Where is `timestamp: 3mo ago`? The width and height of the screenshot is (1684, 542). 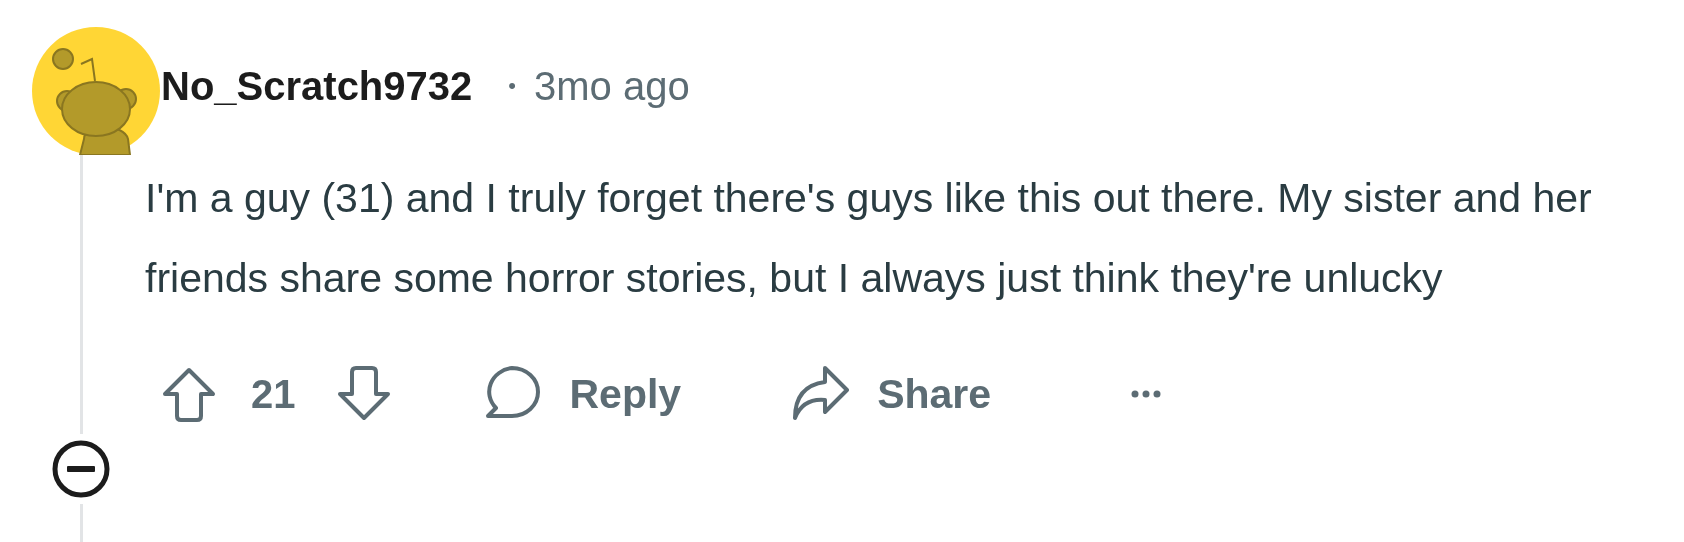
timestamp: 3mo ago is located at coordinates (612, 86).